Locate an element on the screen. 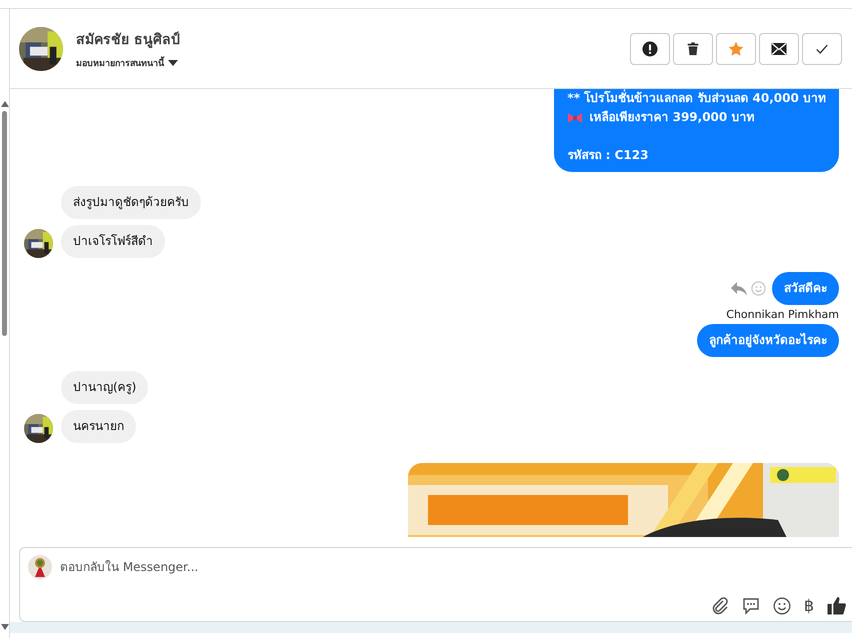 The image size is (852, 641). star-icon is located at coordinates (736, 48).